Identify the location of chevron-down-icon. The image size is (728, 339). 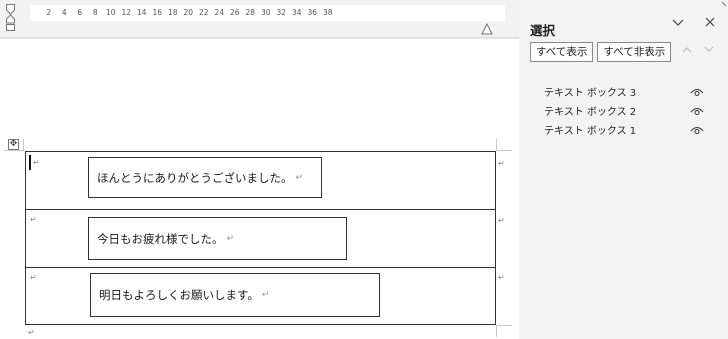
(678, 24).